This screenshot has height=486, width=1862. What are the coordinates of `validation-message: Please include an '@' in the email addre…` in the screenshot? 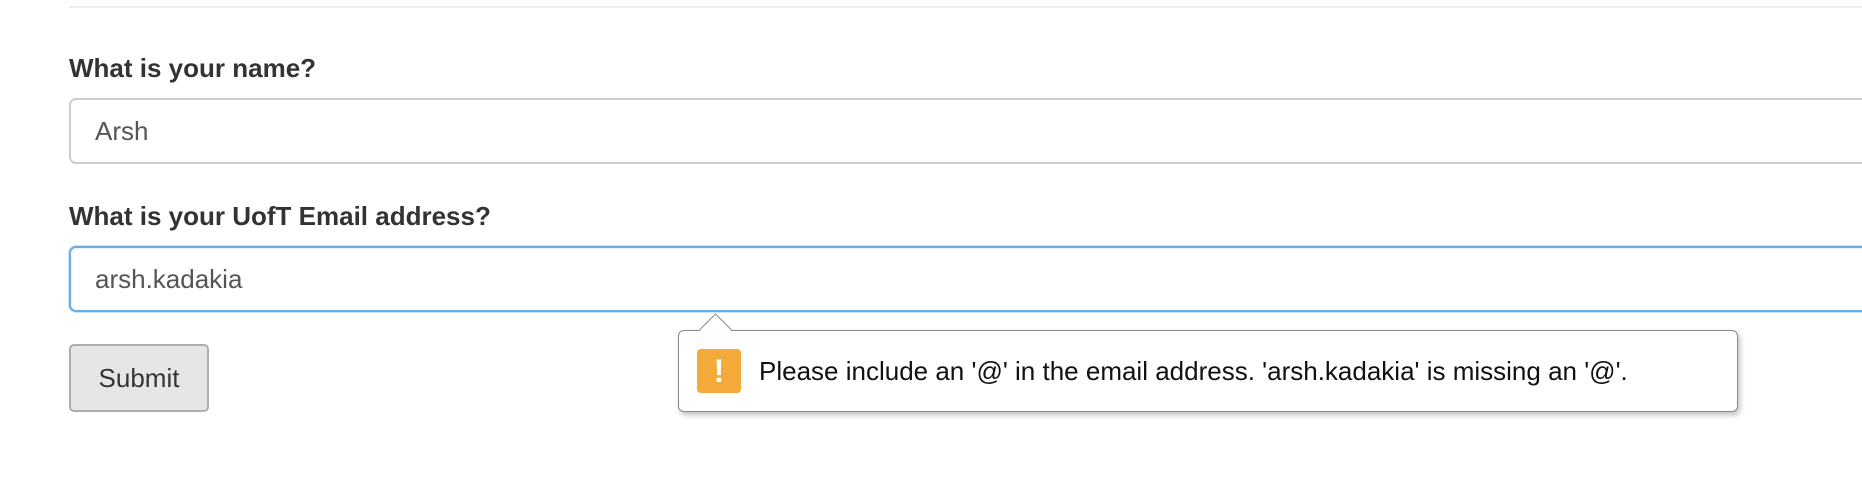 It's located at (1193, 370).